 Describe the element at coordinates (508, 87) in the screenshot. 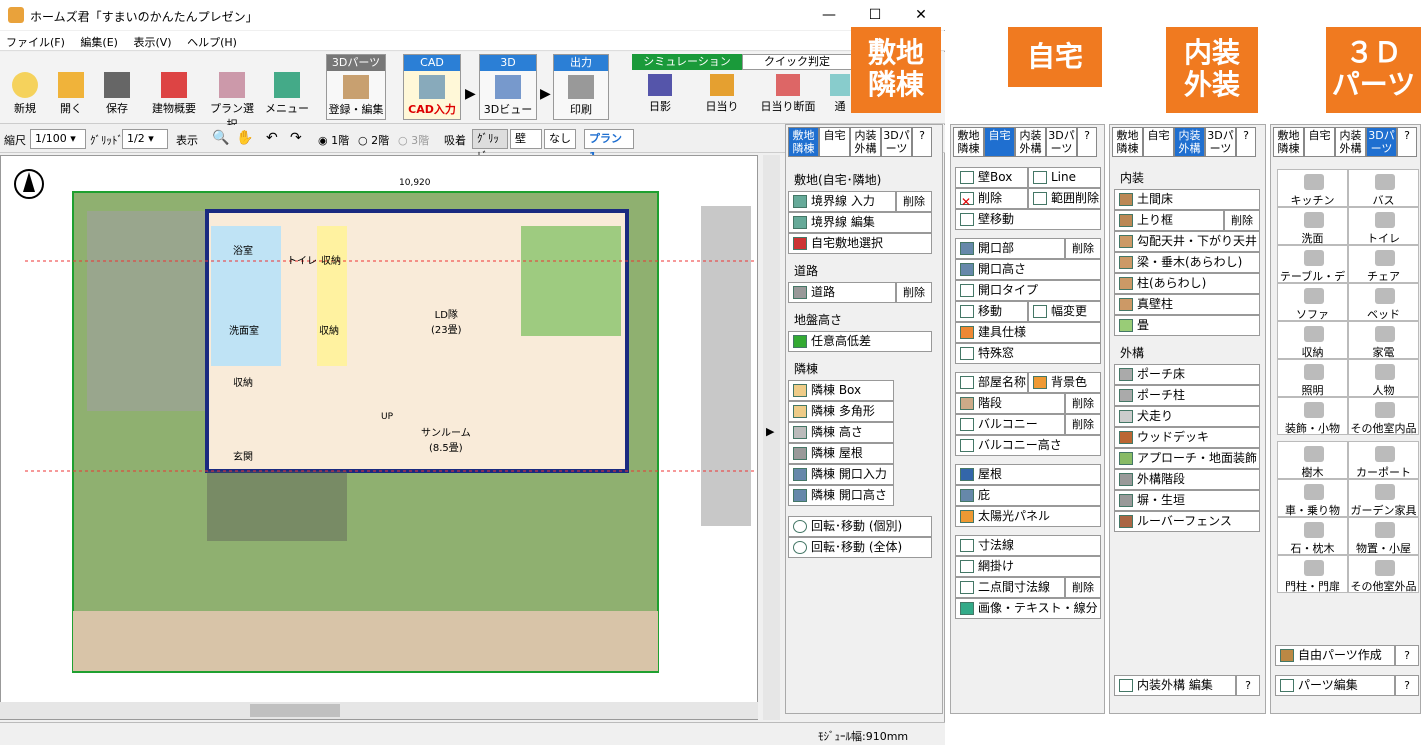

I see `view3d-group: 3D 3Dビュー` at that location.